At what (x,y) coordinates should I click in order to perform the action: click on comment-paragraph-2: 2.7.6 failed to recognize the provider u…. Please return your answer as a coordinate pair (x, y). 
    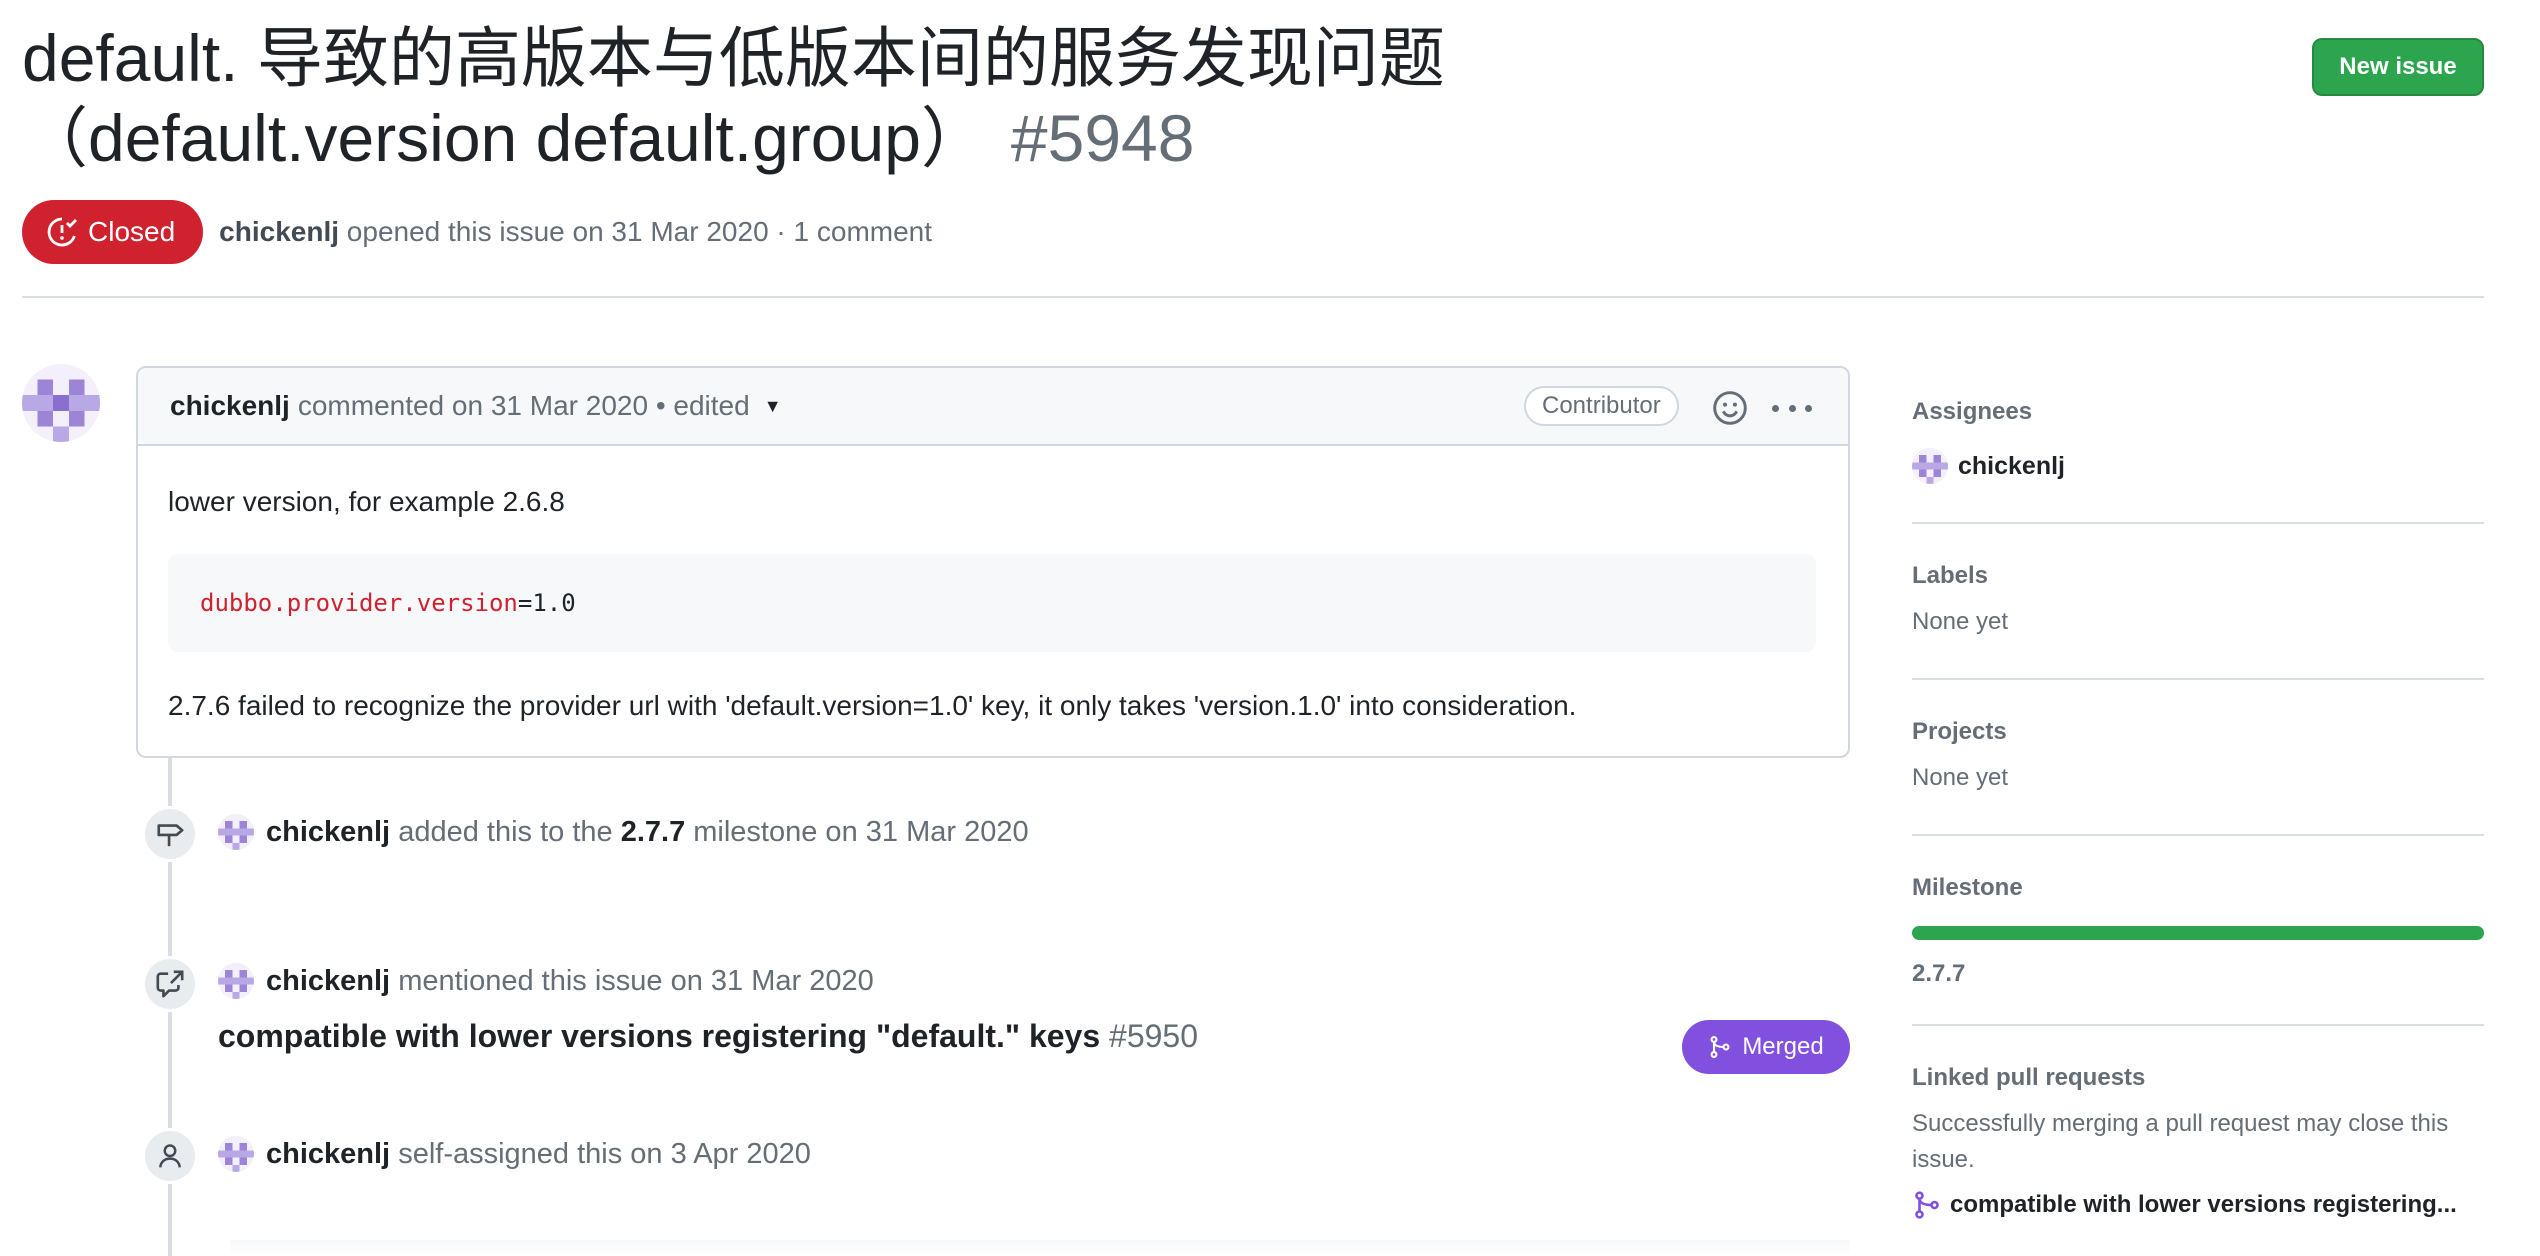
    Looking at the image, I should click on (872, 705).